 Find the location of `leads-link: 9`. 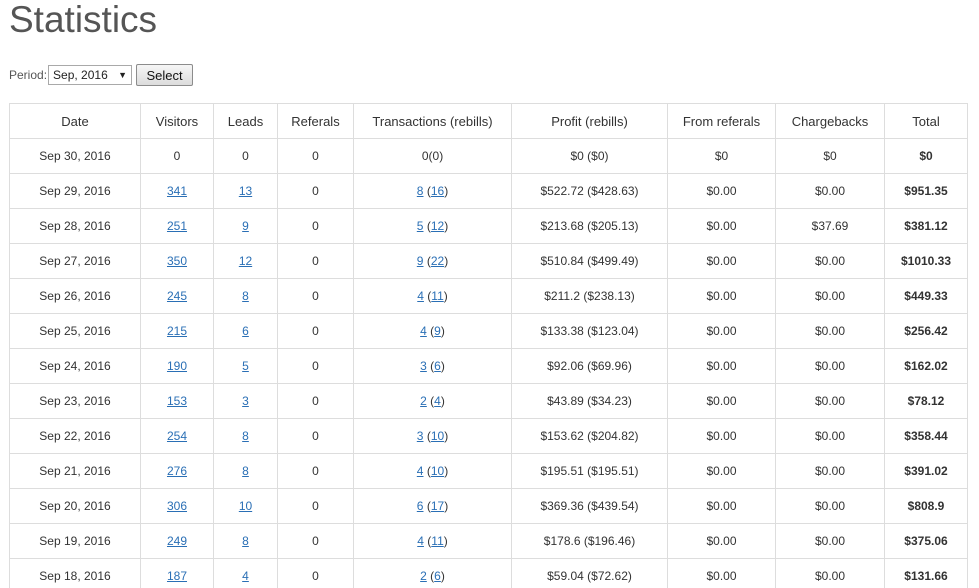

leads-link: 9 is located at coordinates (245, 226).